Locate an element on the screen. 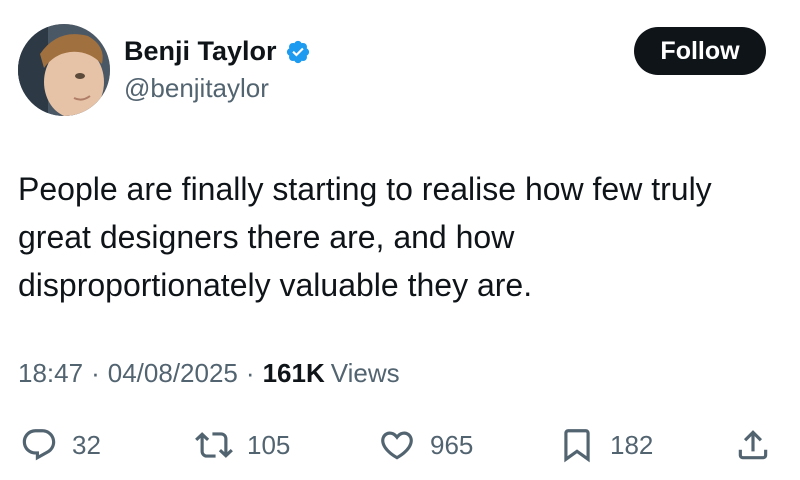  share-icon is located at coordinates (753, 445).